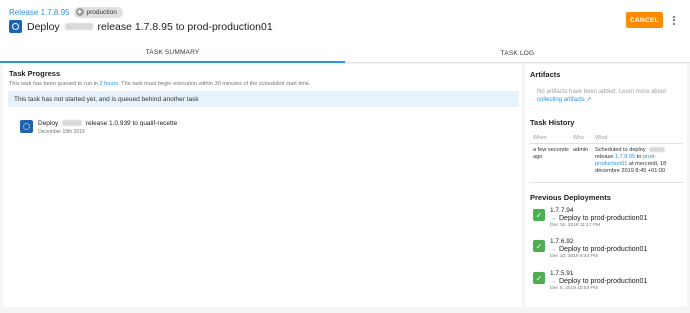 Image resolution: width=690 pixels, height=313 pixels. Describe the element at coordinates (15, 26) in the screenshot. I see `deploy-icon` at that location.